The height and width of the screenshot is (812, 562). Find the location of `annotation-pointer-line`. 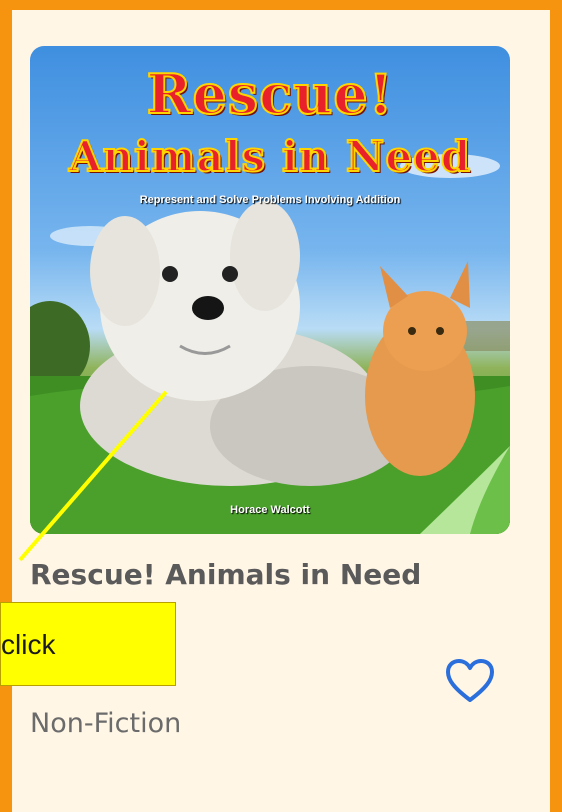

annotation-pointer-line is located at coordinates (93, 476).